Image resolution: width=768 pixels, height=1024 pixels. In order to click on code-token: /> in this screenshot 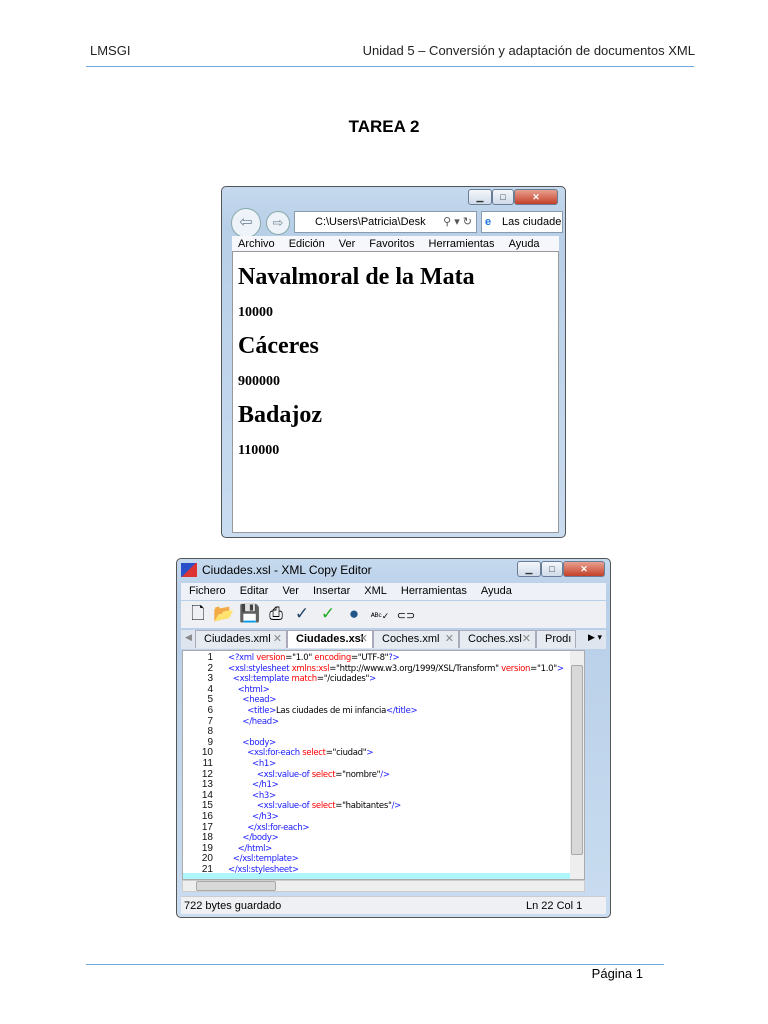, I will do `click(385, 774)`.